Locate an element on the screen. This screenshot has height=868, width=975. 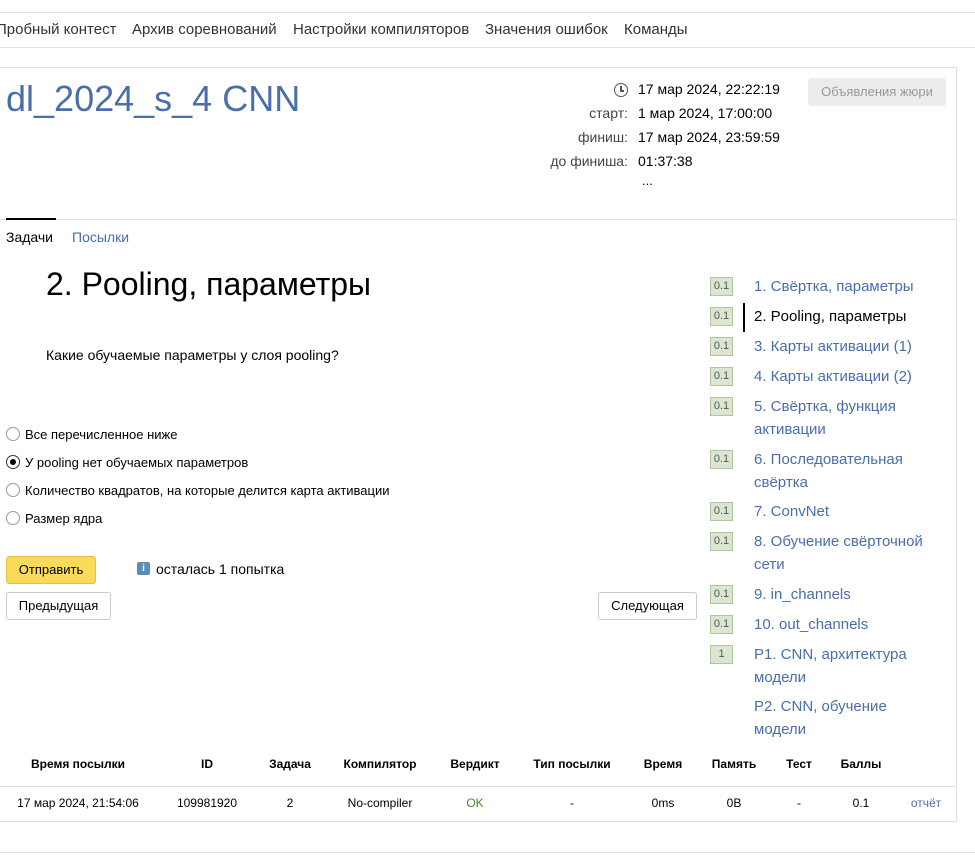
tabs-divider is located at coordinates (478, 219).